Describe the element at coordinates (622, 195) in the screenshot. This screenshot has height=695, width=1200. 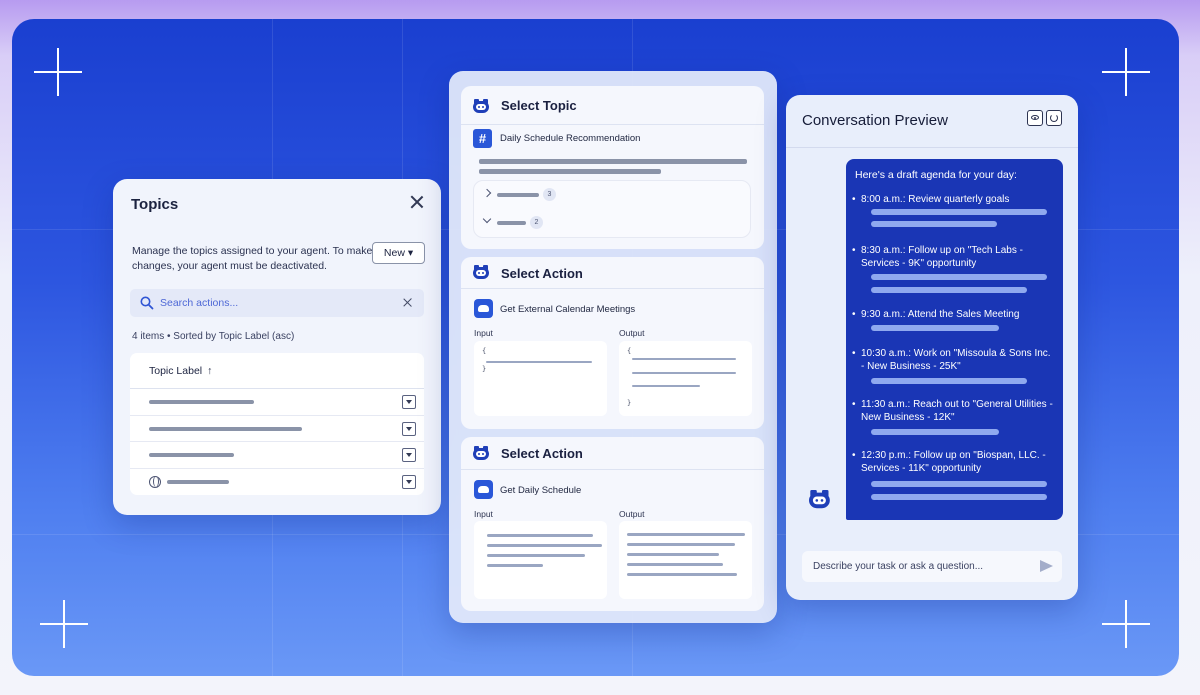
I see `expander-row: 3` at that location.